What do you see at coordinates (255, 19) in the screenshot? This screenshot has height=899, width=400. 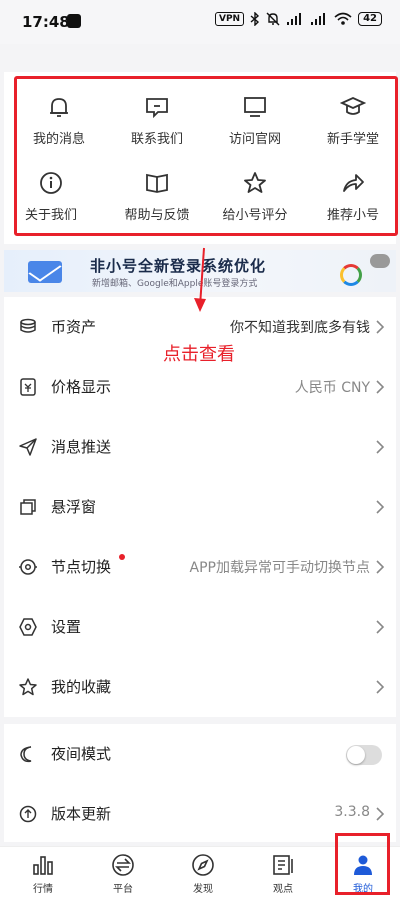 I see `bluetooth-icon` at bounding box center [255, 19].